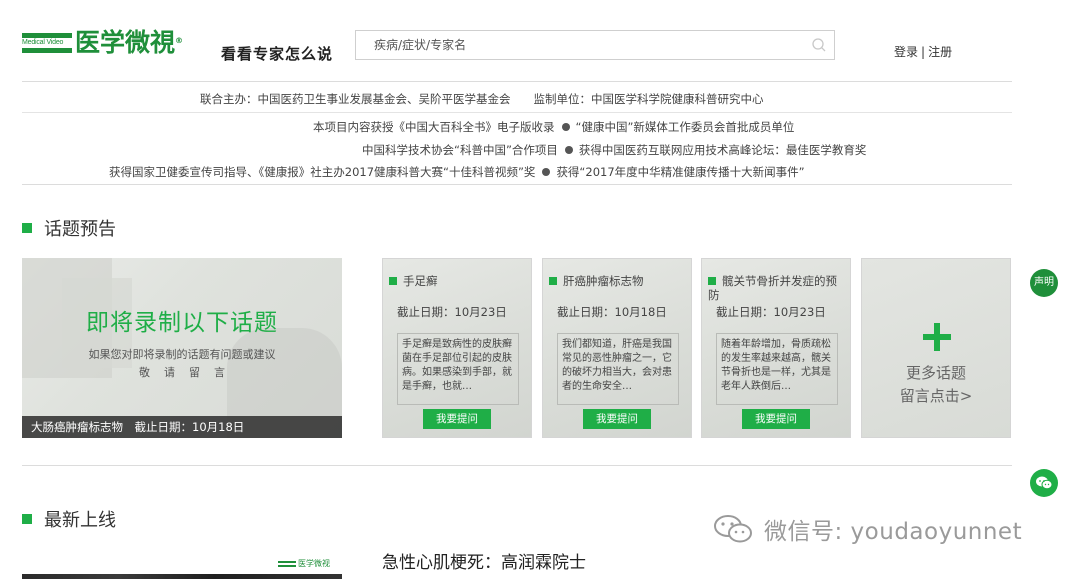 Image resolution: width=1080 pixels, height=579 pixels. Describe the element at coordinates (940, 52) in the screenshot. I see `register-link: 注册` at that location.